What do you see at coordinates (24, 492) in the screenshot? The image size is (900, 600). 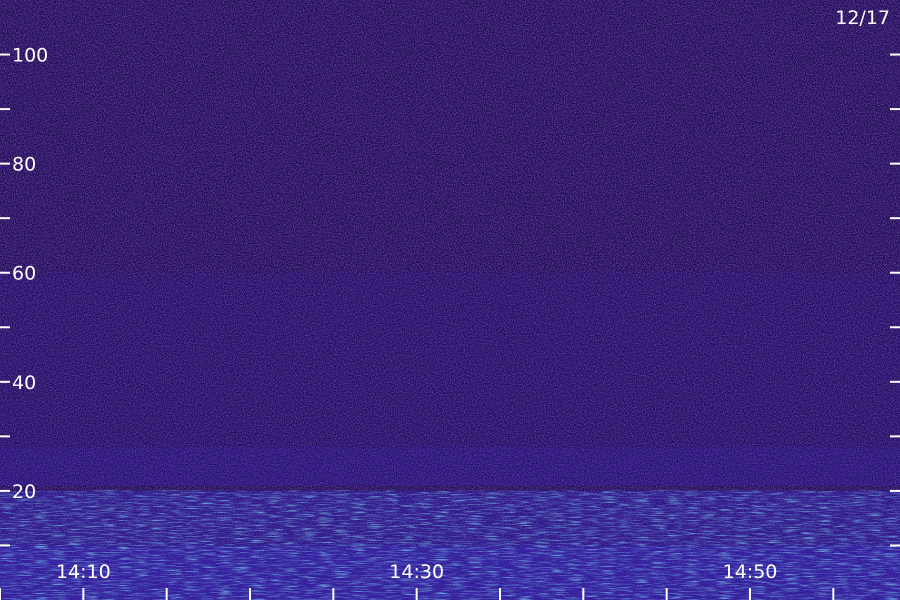 I see `y-tick-label-20: 20` at bounding box center [24, 492].